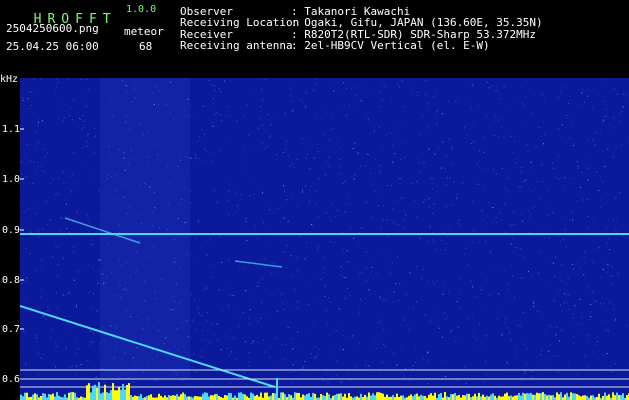 This screenshot has width=629, height=400. I want to click on y-tick-label: 0.9, so click(11, 230).